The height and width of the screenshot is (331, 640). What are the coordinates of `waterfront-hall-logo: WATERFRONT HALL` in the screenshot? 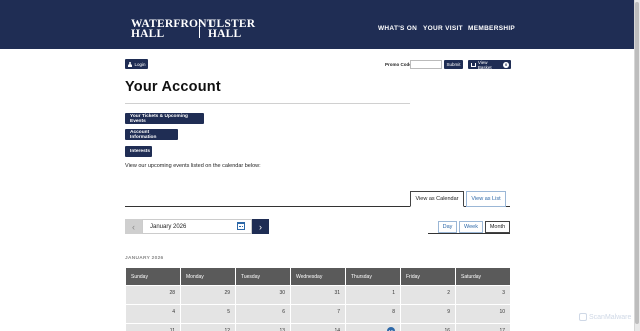 It's located at (173, 29).